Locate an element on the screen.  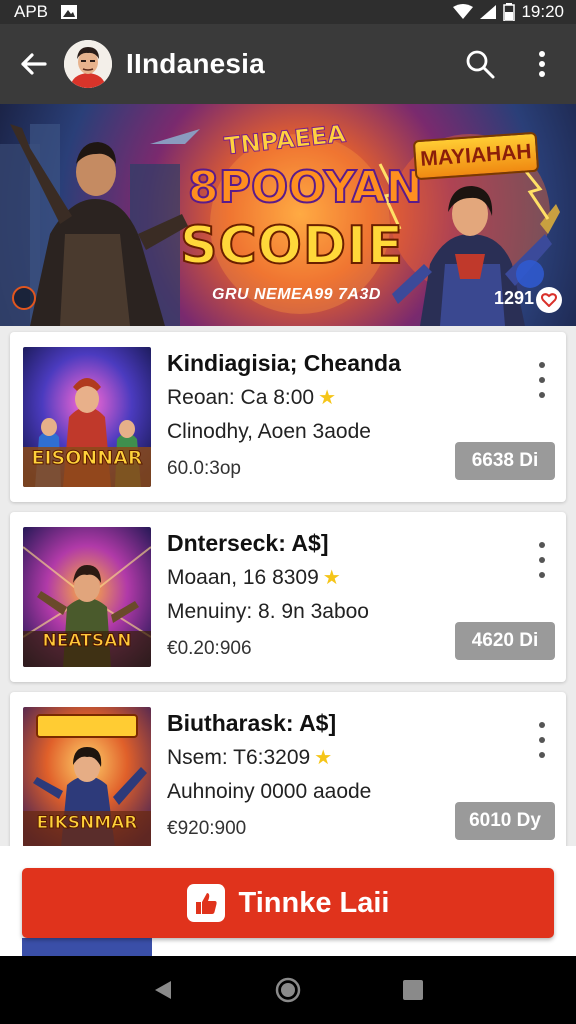
price-button: 6010 Dy is located at coordinates (505, 821).